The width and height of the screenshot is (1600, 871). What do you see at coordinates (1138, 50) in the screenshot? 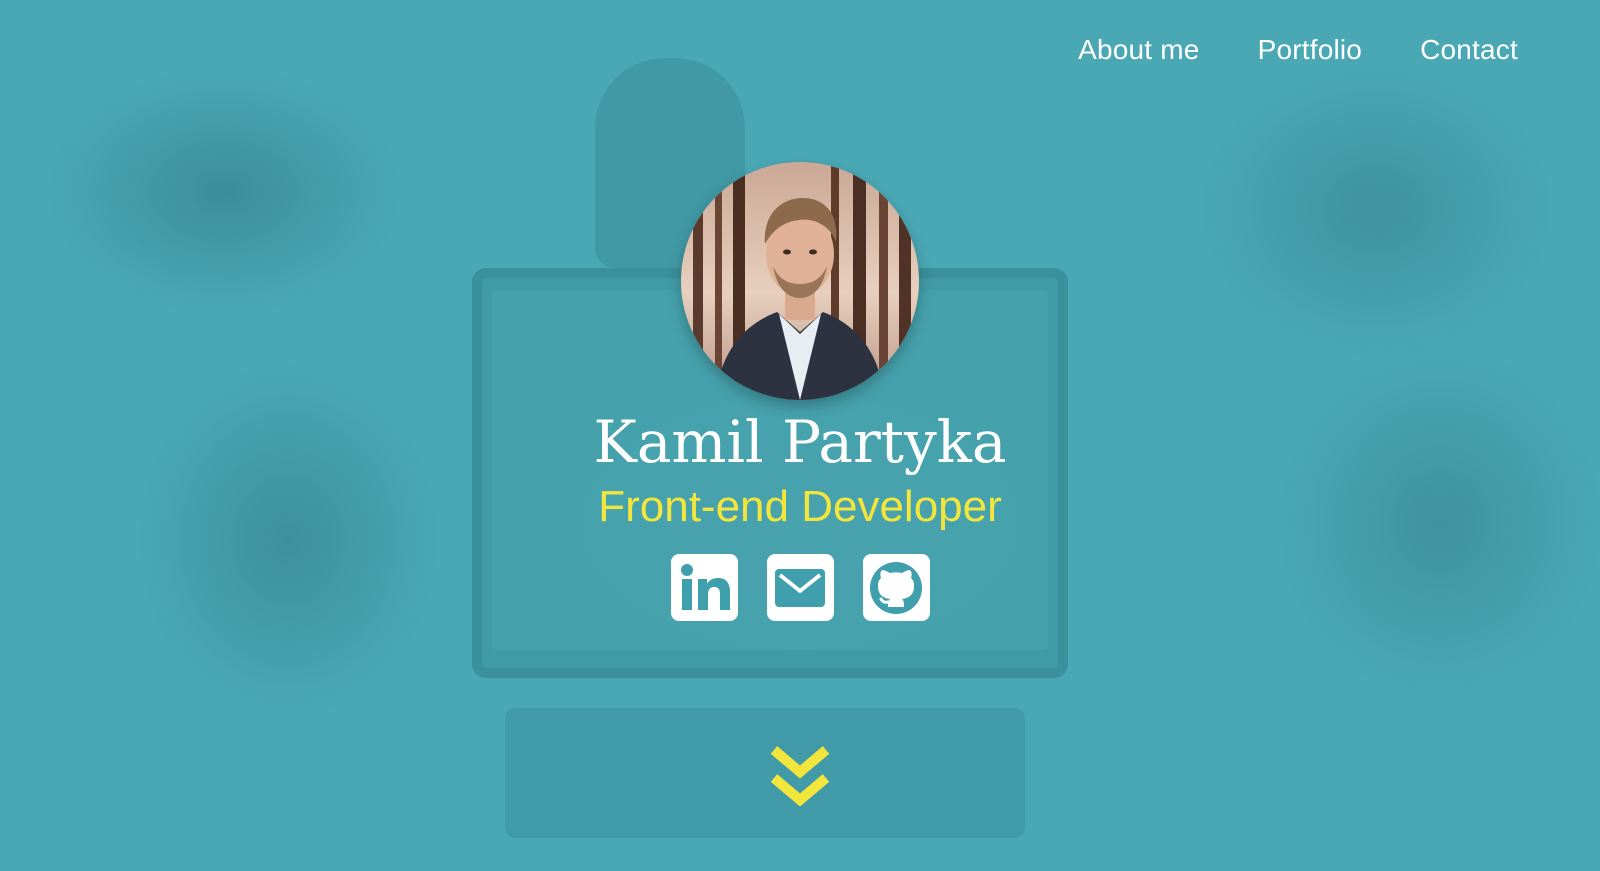
I see `nav-about-me: About me` at bounding box center [1138, 50].